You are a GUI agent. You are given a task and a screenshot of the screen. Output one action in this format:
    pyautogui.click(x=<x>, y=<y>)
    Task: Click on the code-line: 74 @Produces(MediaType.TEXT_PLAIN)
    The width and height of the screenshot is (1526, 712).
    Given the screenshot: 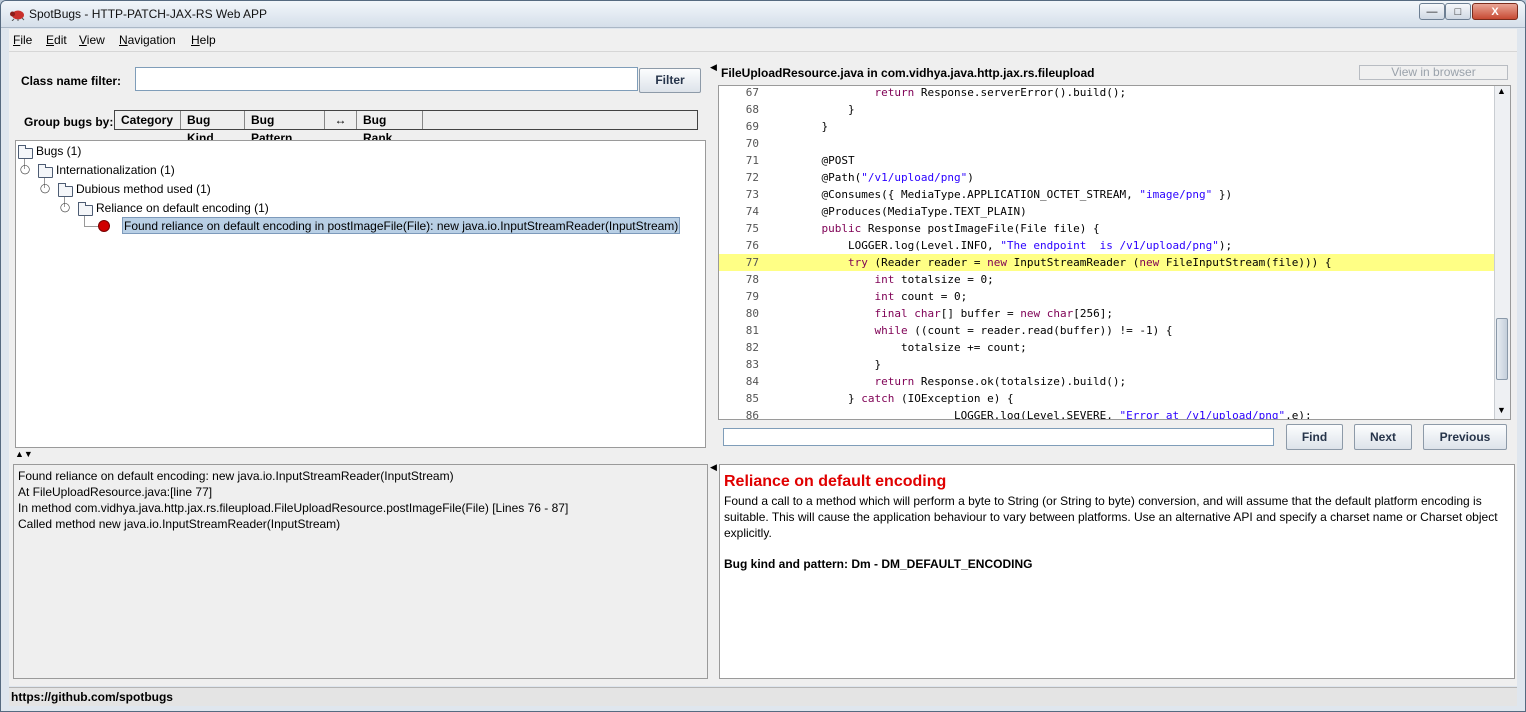 What is the action you would take?
    pyautogui.click(x=1107, y=211)
    